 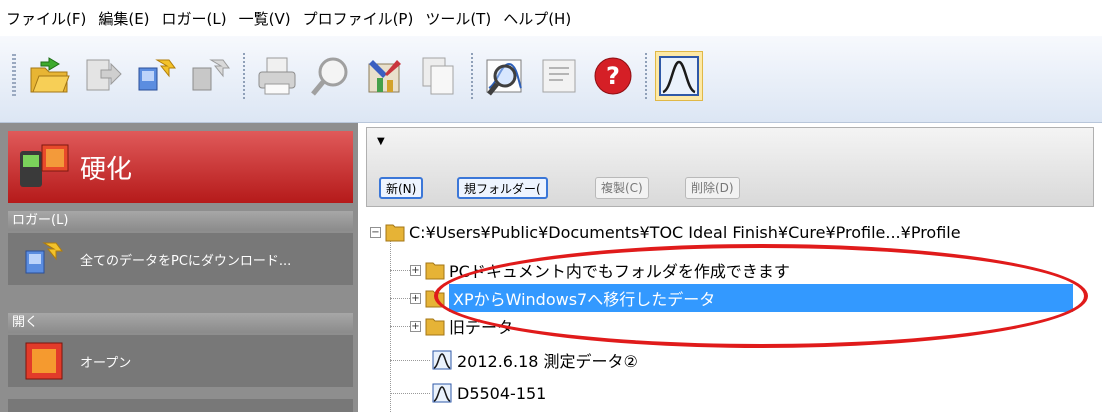 What do you see at coordinates (180, 405) in the screenshot?
I see `sidebar-item-next` at bounding box center [180, 405].